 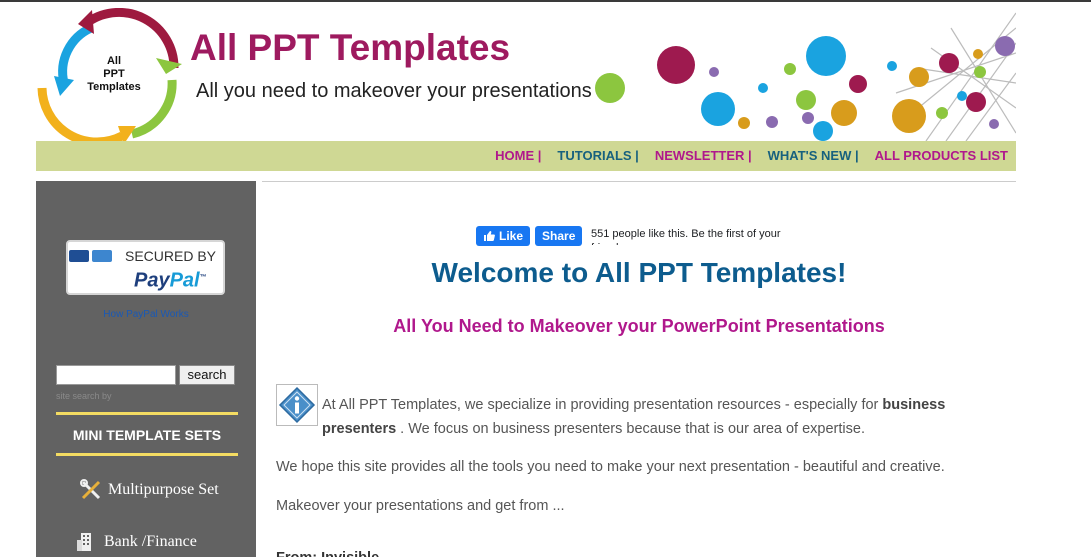 I want to click on paypal-how-link: How PayPal Works, so click(x=146, y=315).